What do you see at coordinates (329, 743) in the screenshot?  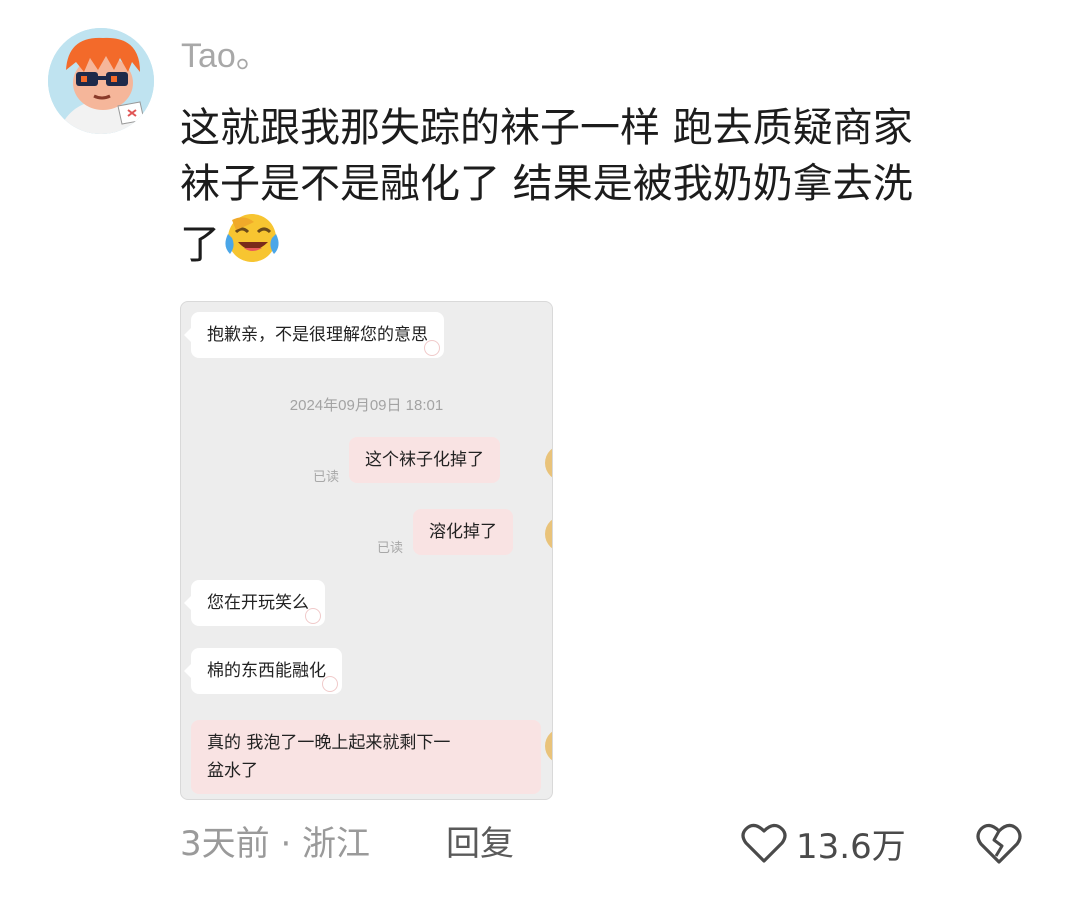 I see `chat-bubble-text: 真的 我泡了一晚上起来就剩下一` at bounding box center [329, 743].